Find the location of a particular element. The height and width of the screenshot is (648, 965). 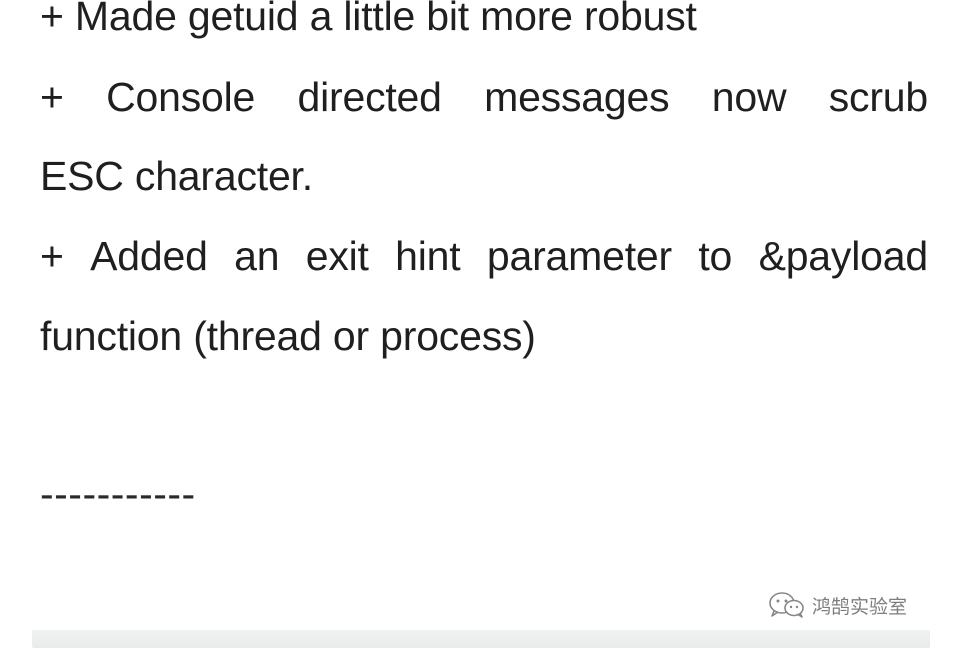

word: to is located at coordinates (715, 256).